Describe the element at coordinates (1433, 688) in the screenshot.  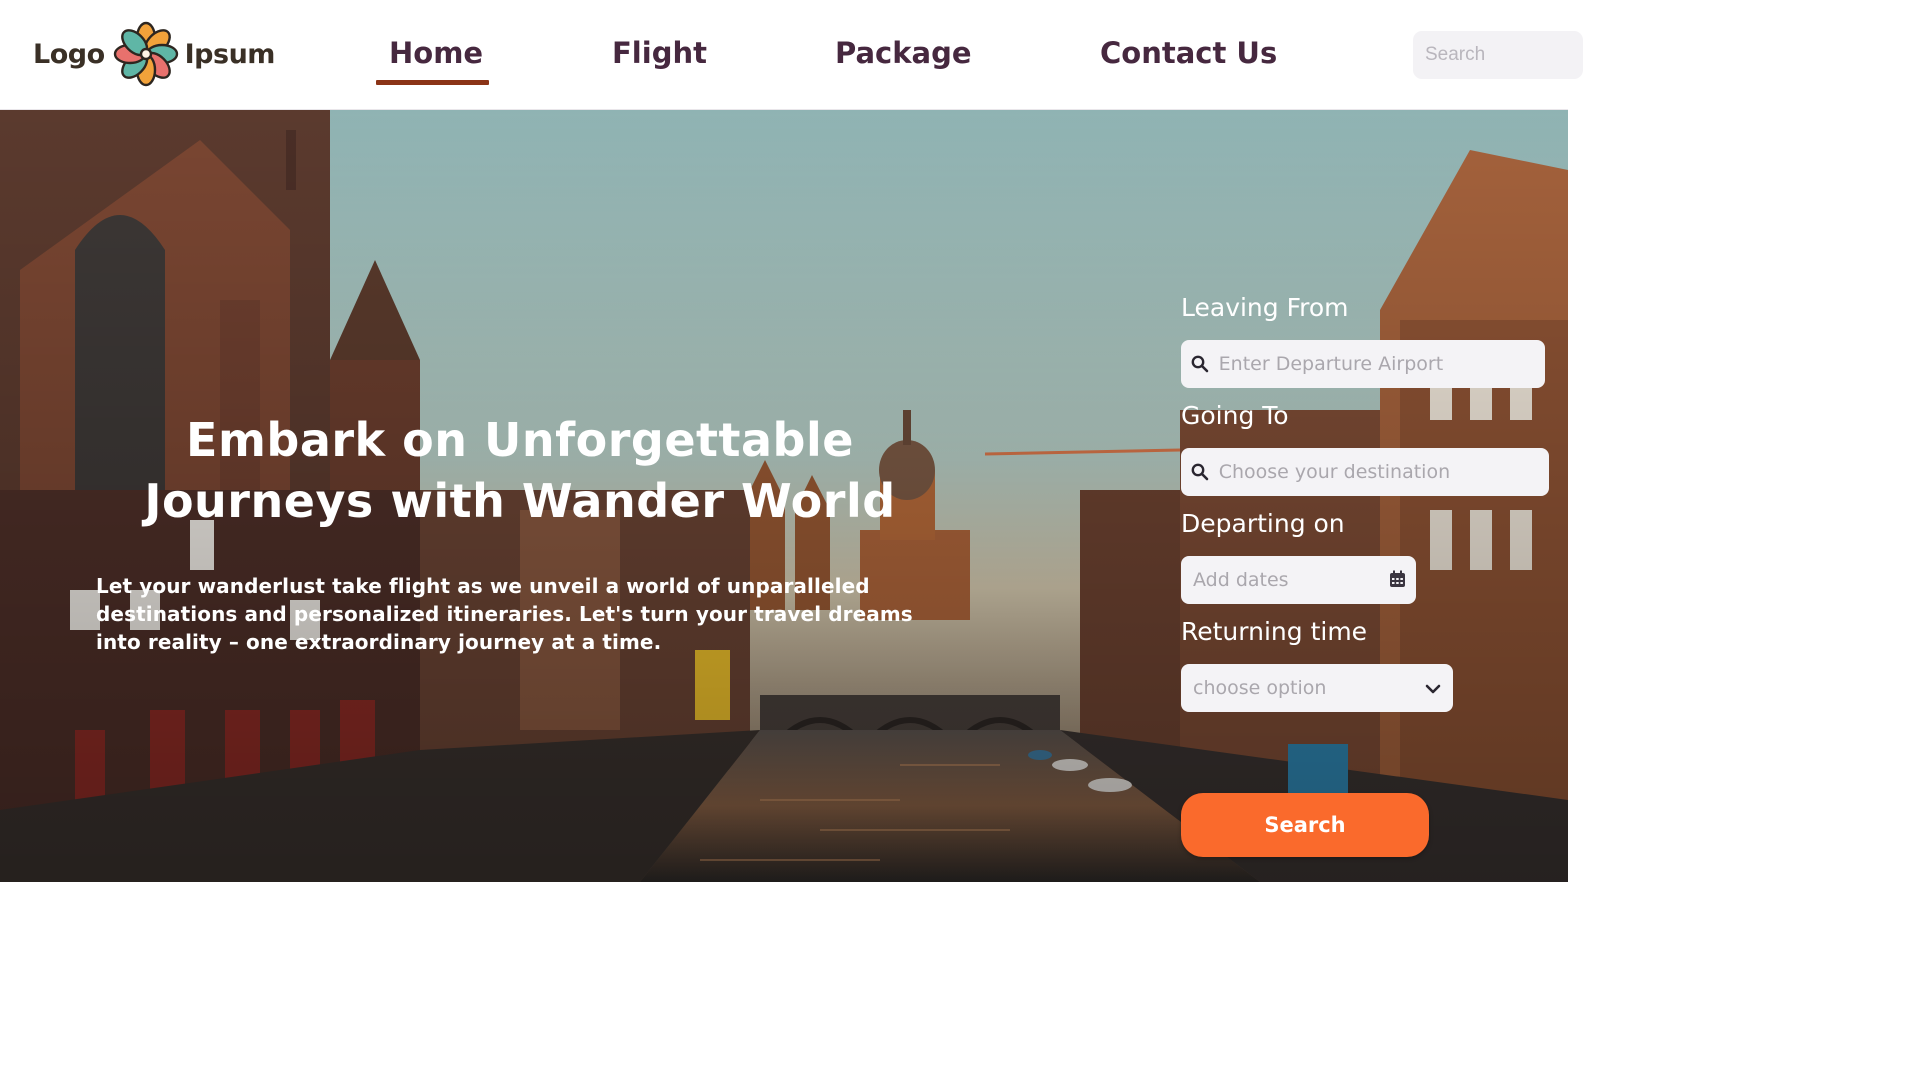
I see `chevron-down-icon` at that location.